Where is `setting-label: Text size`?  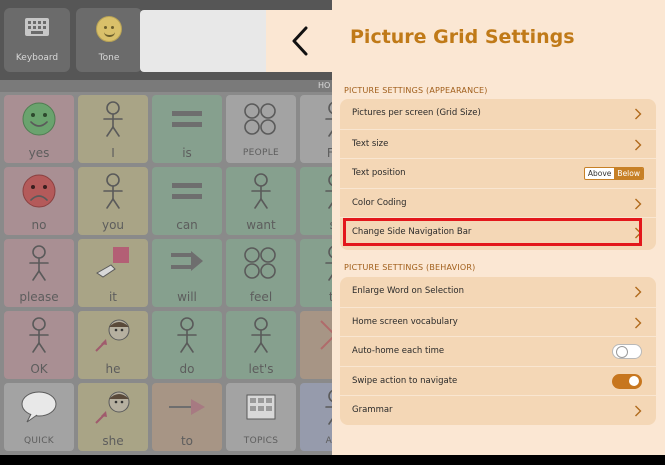 setting-label: Text size is located at coordinates (370, 143).